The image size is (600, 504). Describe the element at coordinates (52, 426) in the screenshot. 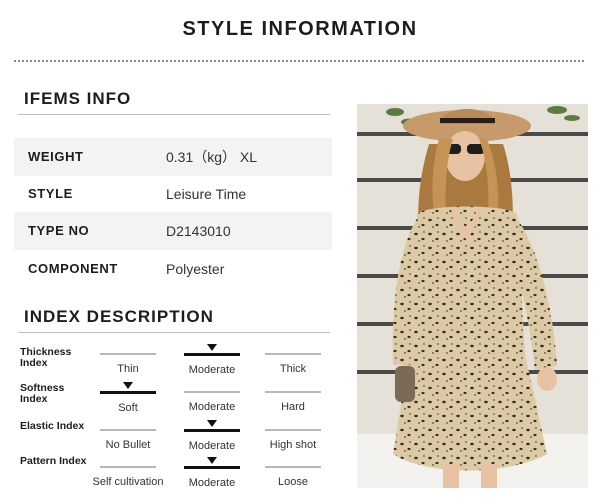

I see `index-label-elastic: Elastic Index` at that location.